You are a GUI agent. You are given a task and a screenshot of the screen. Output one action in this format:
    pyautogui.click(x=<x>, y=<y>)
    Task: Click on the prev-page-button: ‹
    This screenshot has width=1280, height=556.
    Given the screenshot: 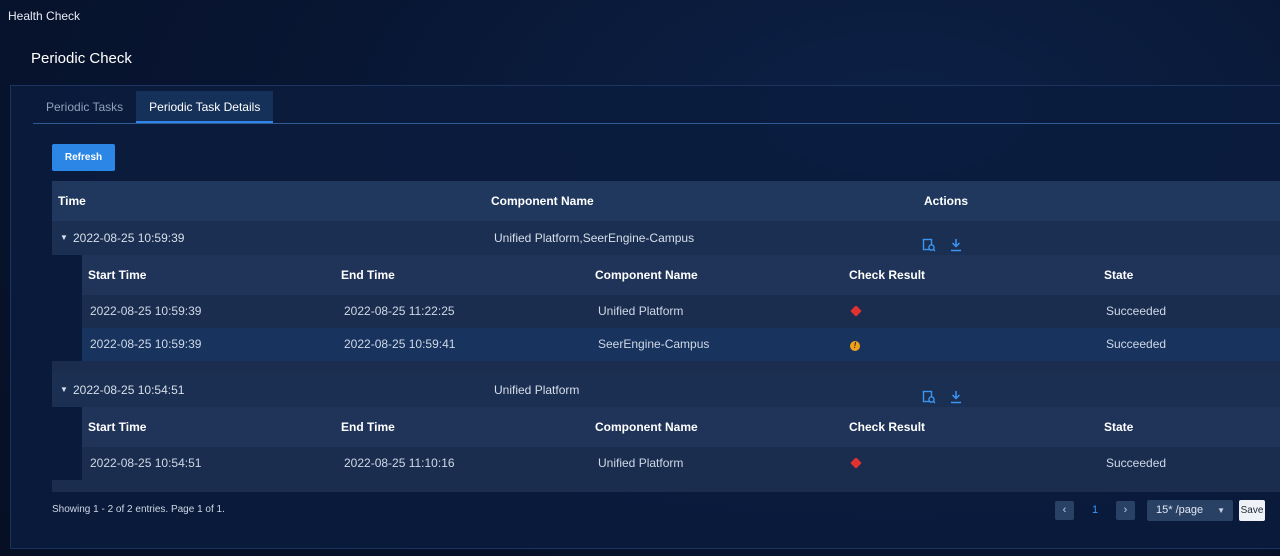 What is the action you would take?
    pyautogui.click(x=1064, y=510)
    